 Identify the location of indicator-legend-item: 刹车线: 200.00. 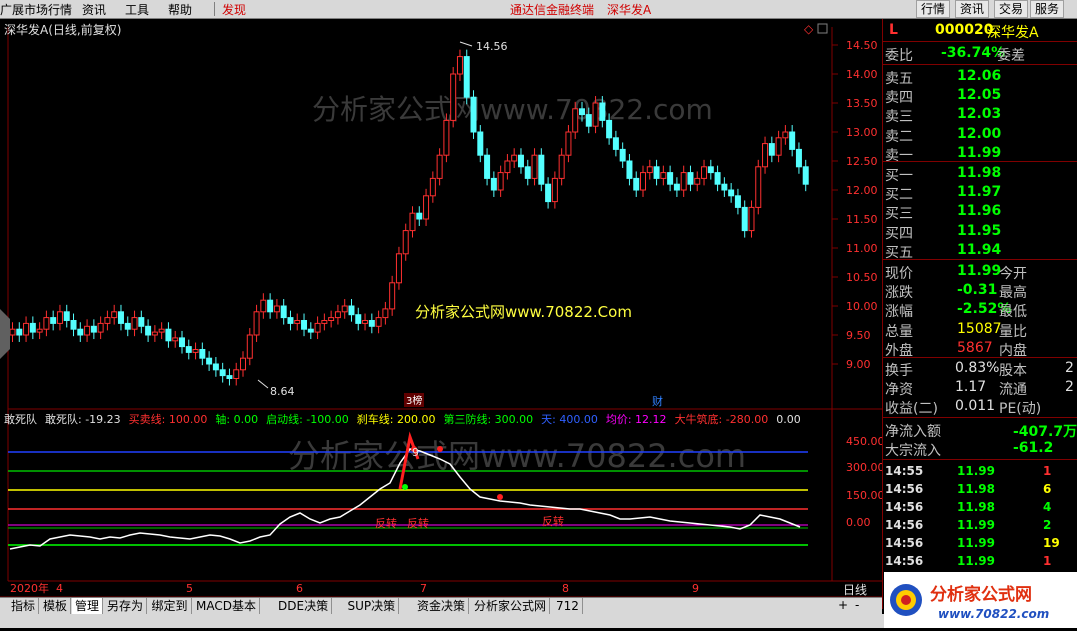
(396, 419).